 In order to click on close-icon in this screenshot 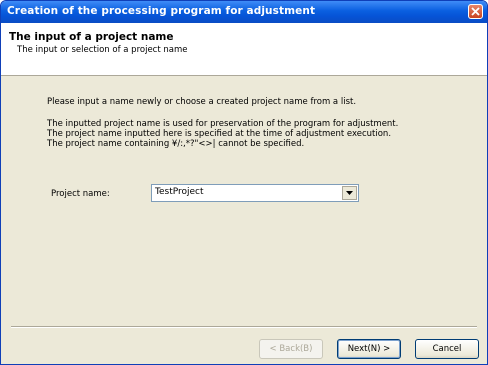, I will do `click(475, 11)`.